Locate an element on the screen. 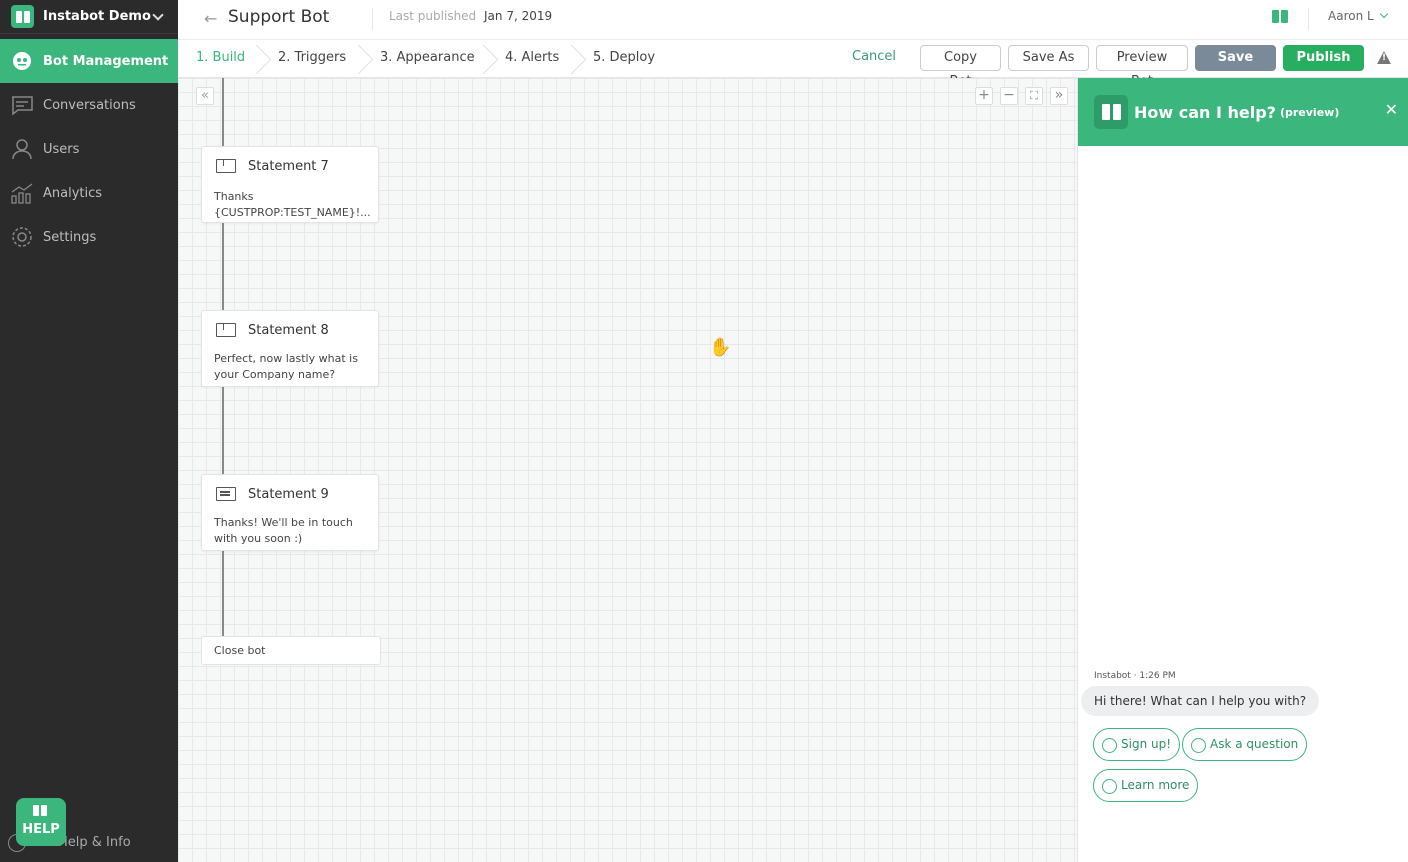 Image resolution: width=1408 pixels, height=862 pixels. hand-cursor-icon: ✋ is located at coordinates (720, 347).